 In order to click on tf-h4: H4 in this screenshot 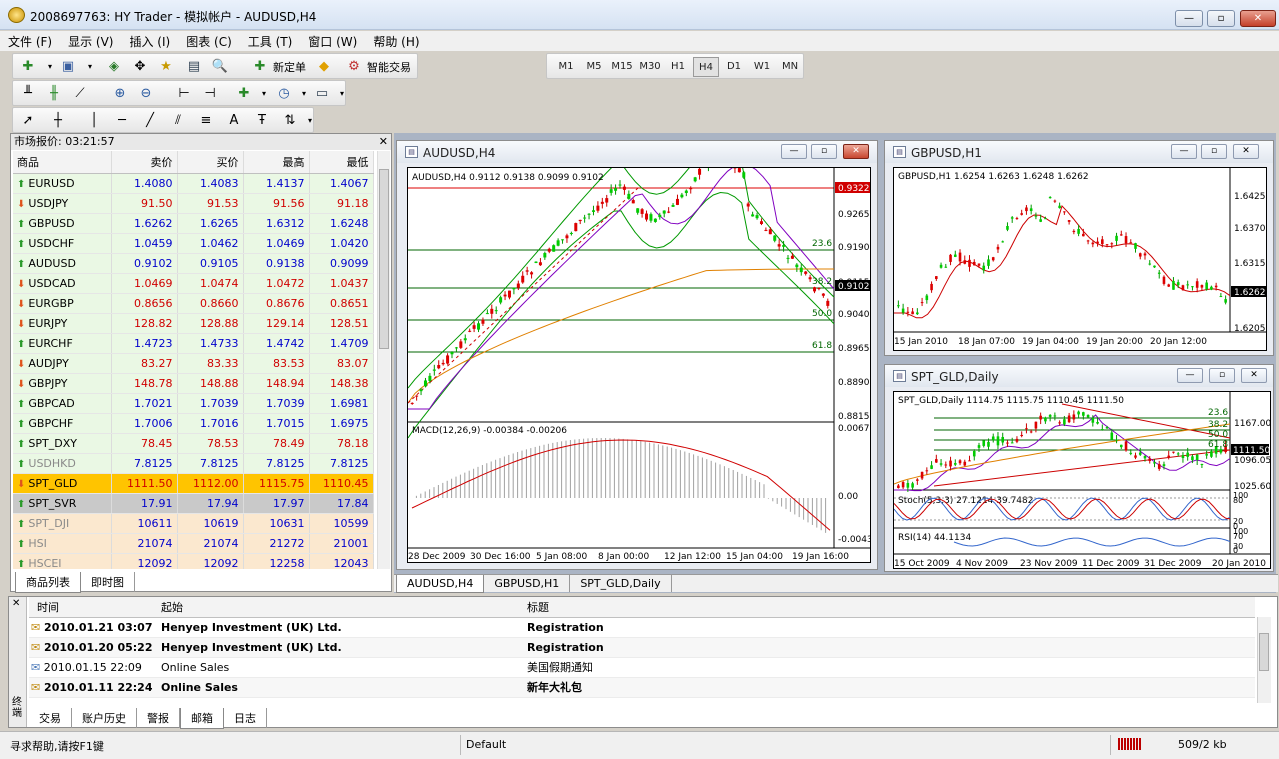, I will do `click(706, 67)`.